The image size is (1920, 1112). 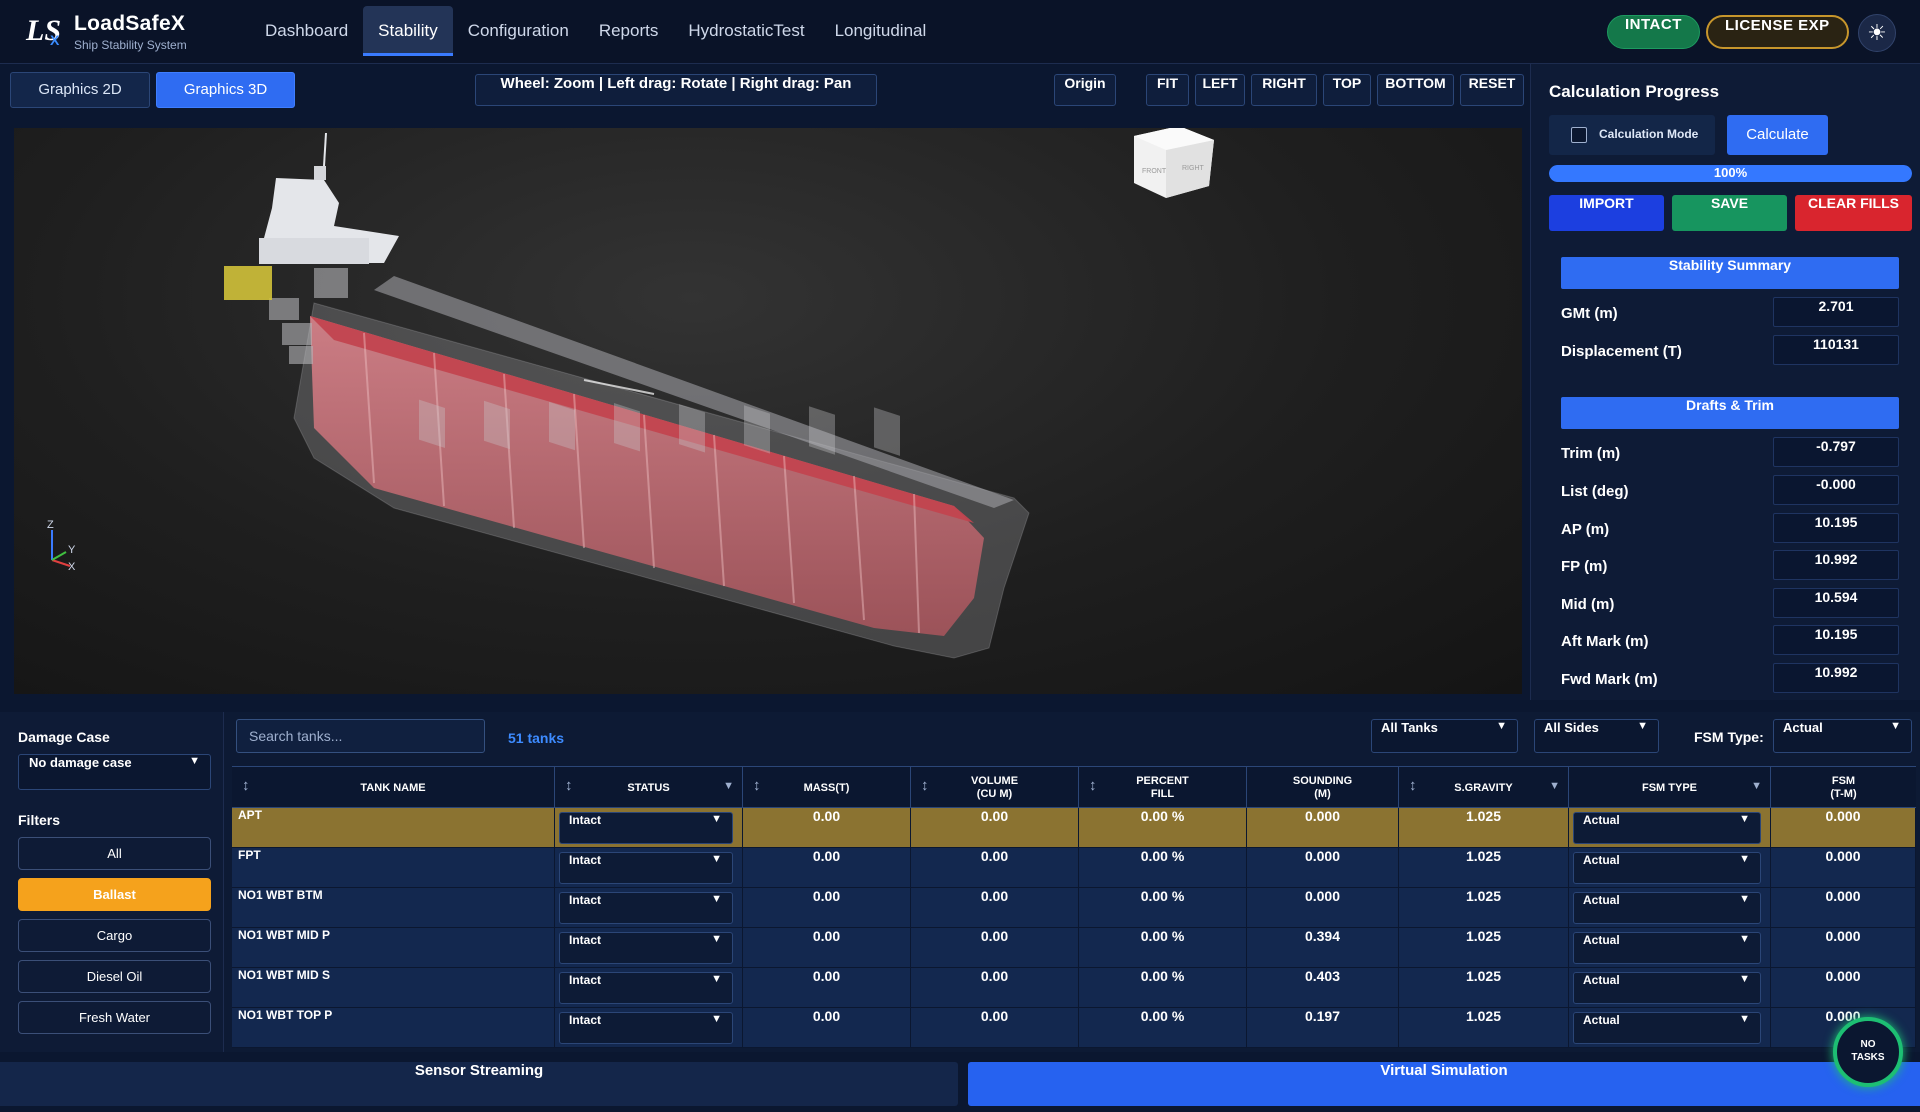 What do you see at coordinates (114, 976) in the screenshot?
I see `filter-diesel-oil-button: Diesel Oil` at bounding box center [114, 976].